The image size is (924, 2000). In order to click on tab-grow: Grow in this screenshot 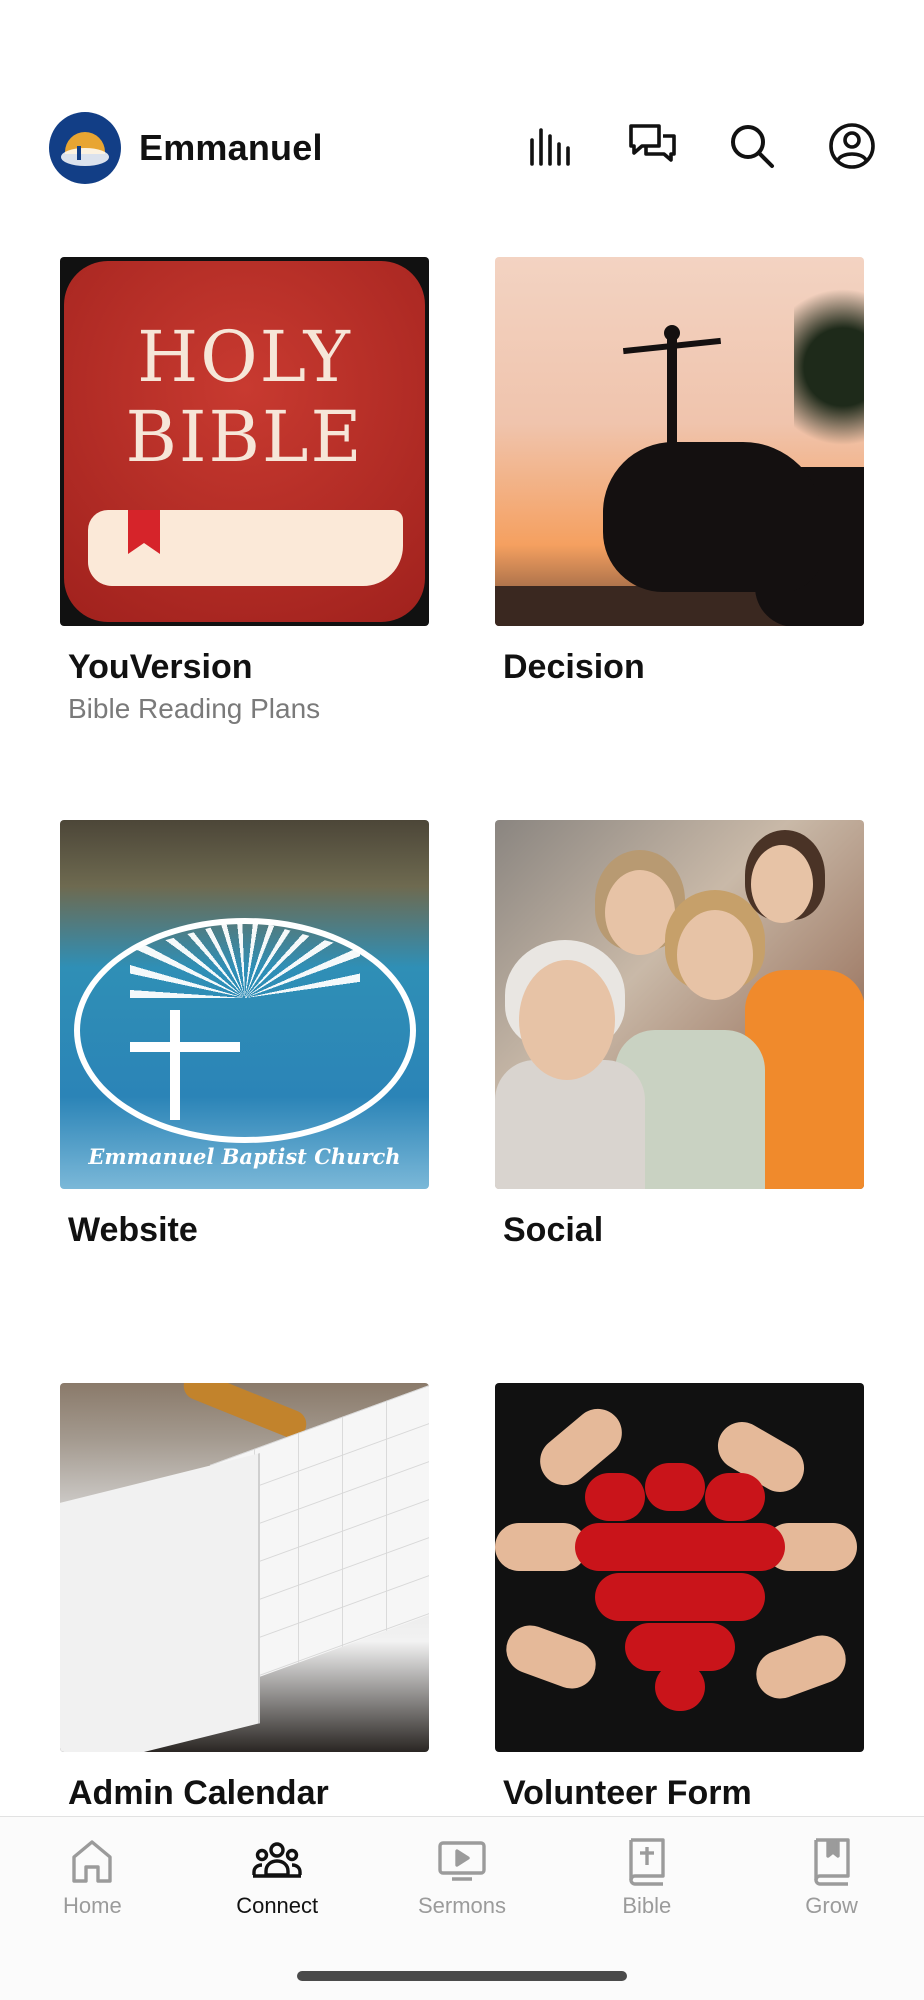, I will do `click(832, 1877)`.